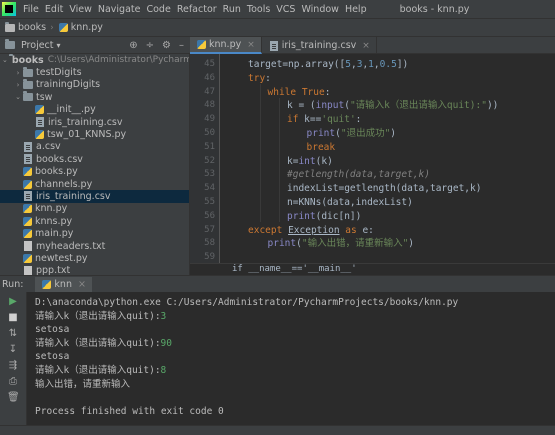 The width and height of the screenshot is (555, 435). What do you see at coordinates (94, 233) in the screenshot?
I see `tree-item: main.py` at bounding box center [94, 233].